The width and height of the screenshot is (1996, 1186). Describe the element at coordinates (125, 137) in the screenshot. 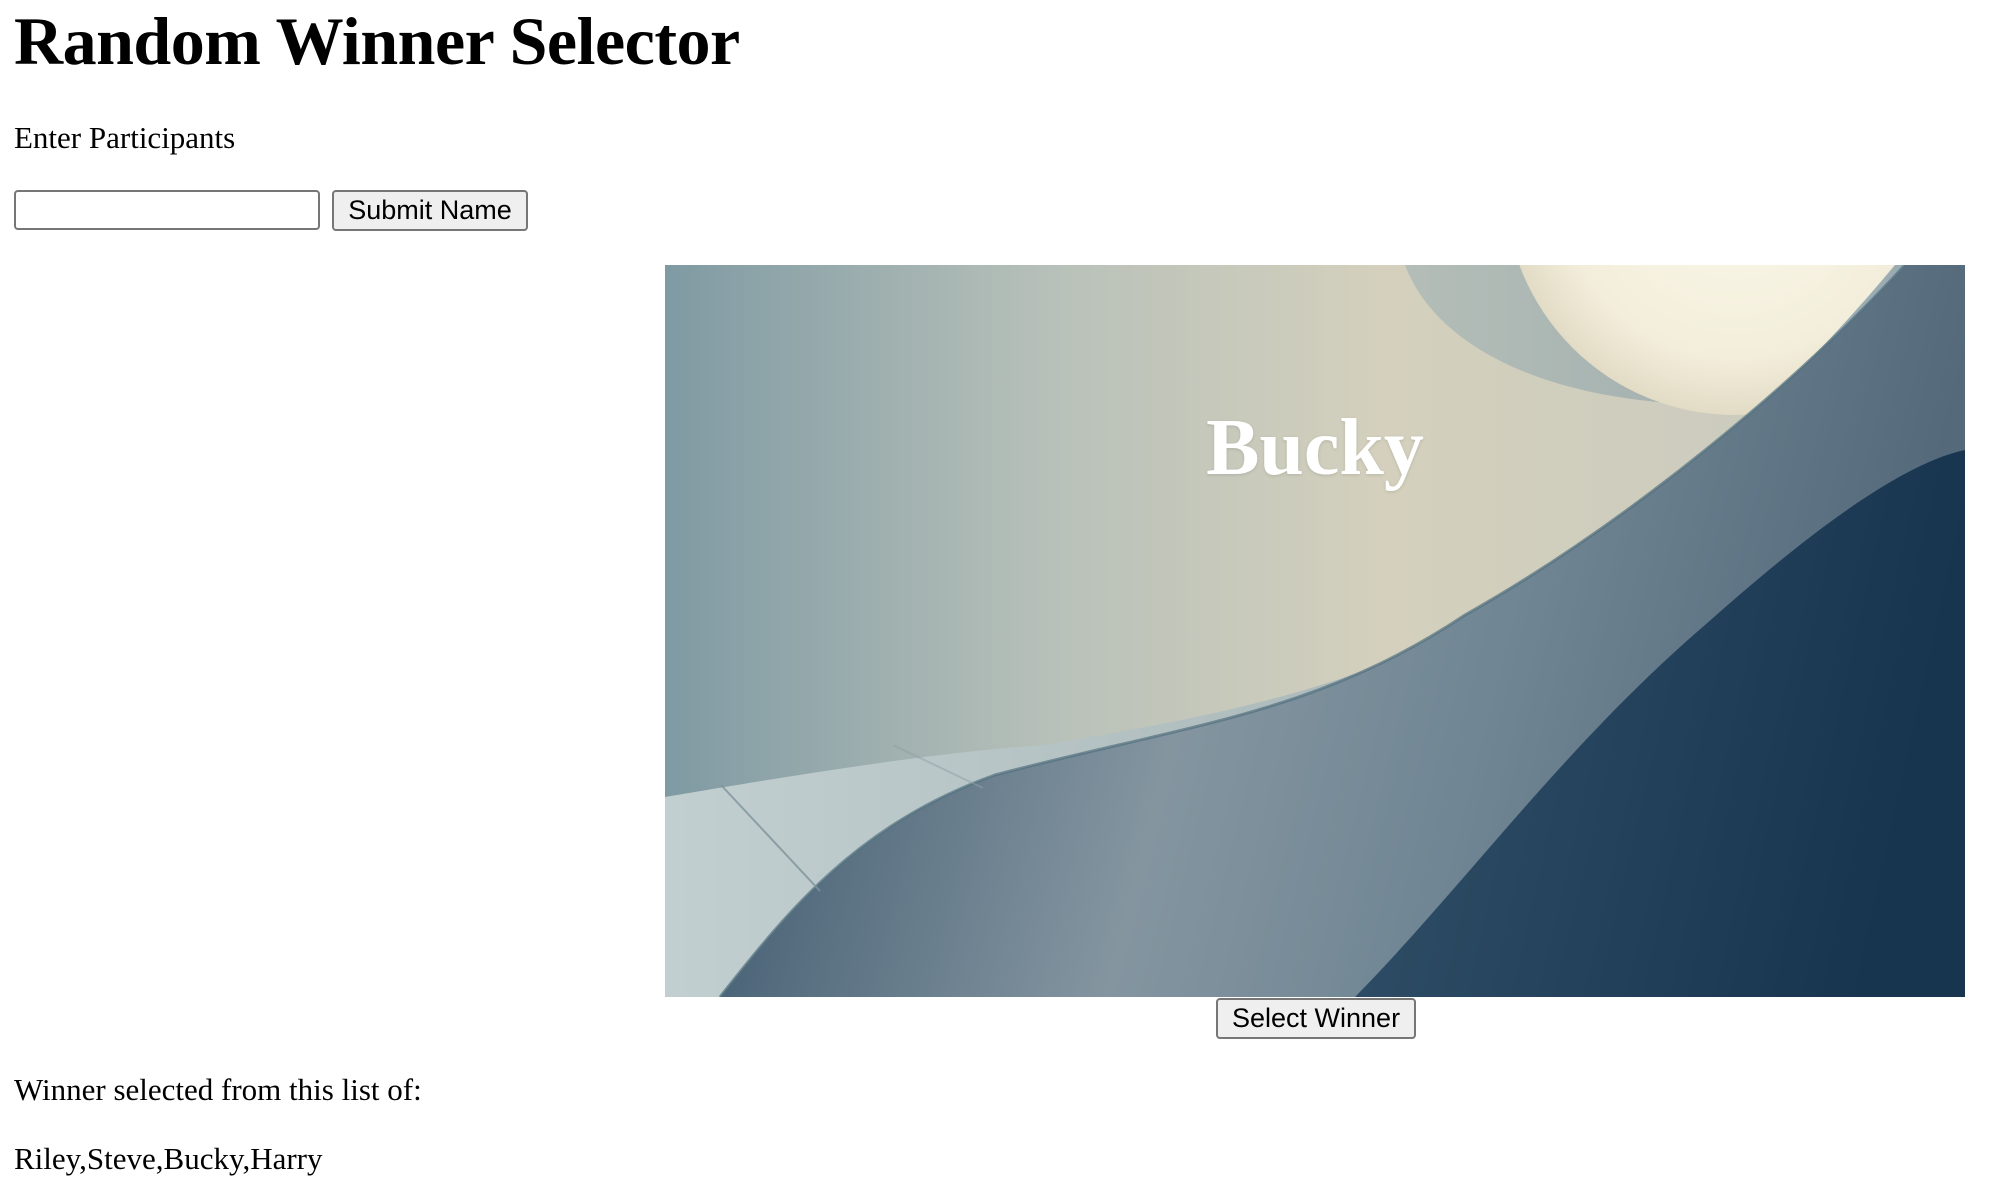

I see `enter-participants-label: Enter Participants` at that location.